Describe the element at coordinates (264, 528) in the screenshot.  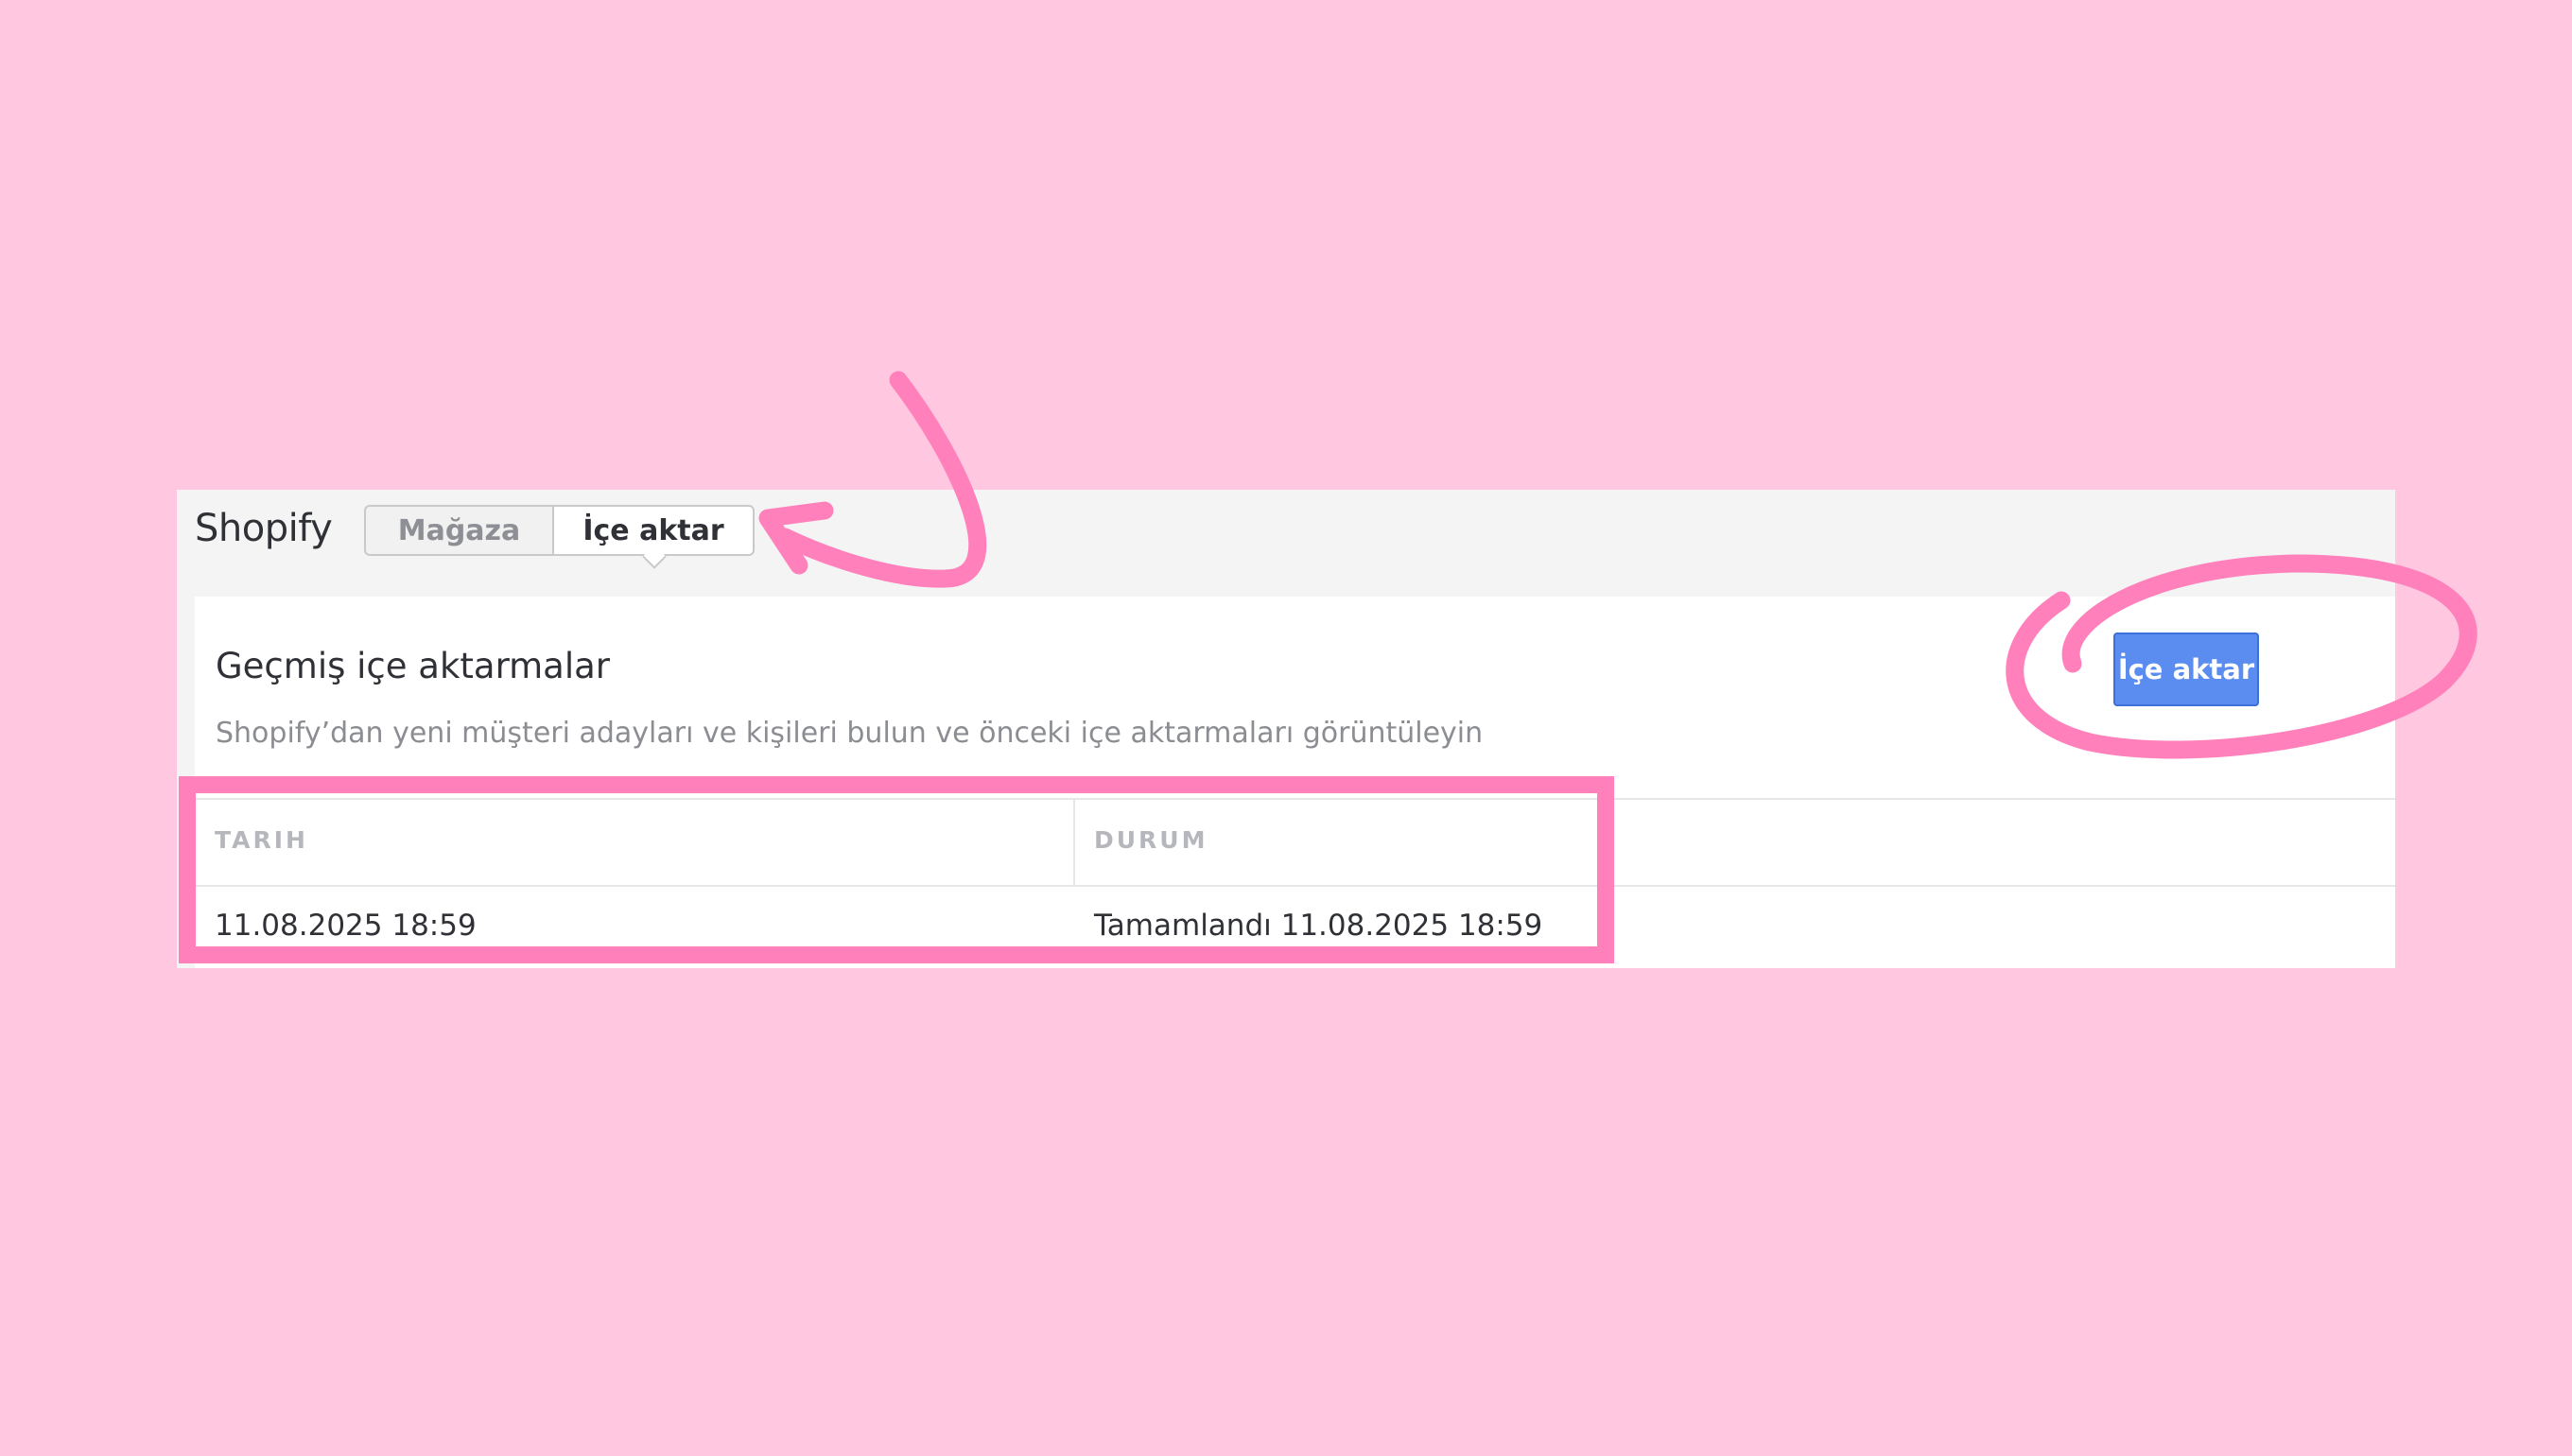
I see `brand-title: Shopify` at that location.